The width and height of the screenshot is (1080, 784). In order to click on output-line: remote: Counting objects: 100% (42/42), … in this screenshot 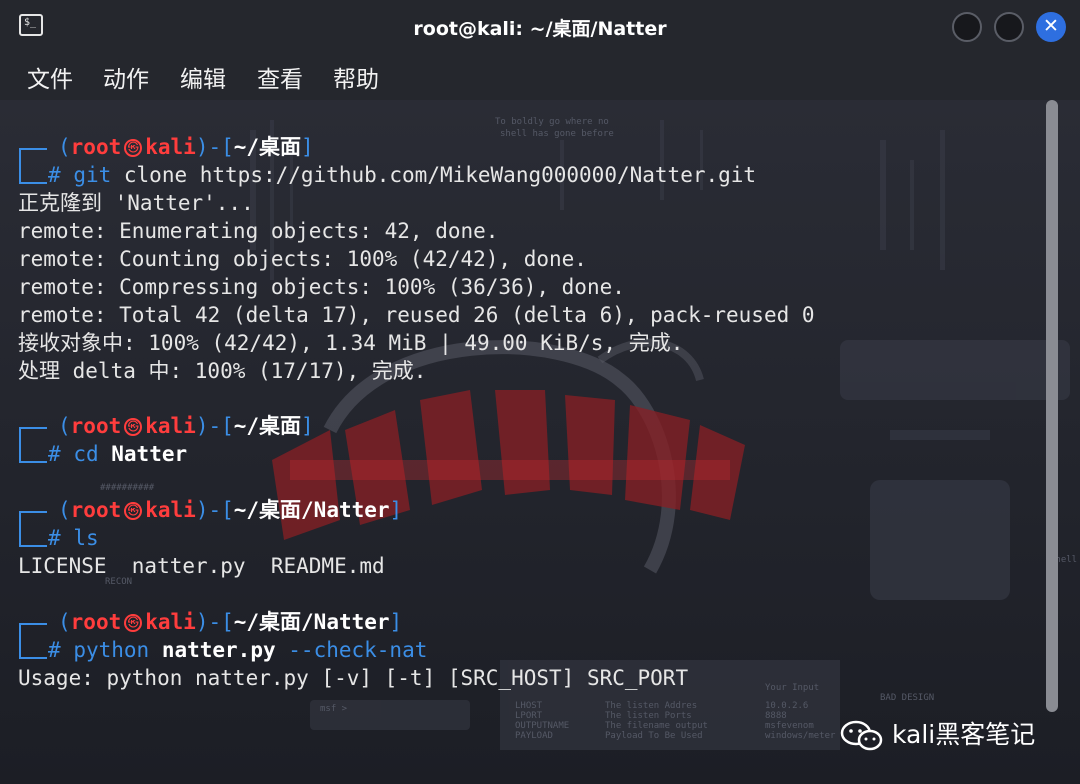, I will do `click(302, 259)`.